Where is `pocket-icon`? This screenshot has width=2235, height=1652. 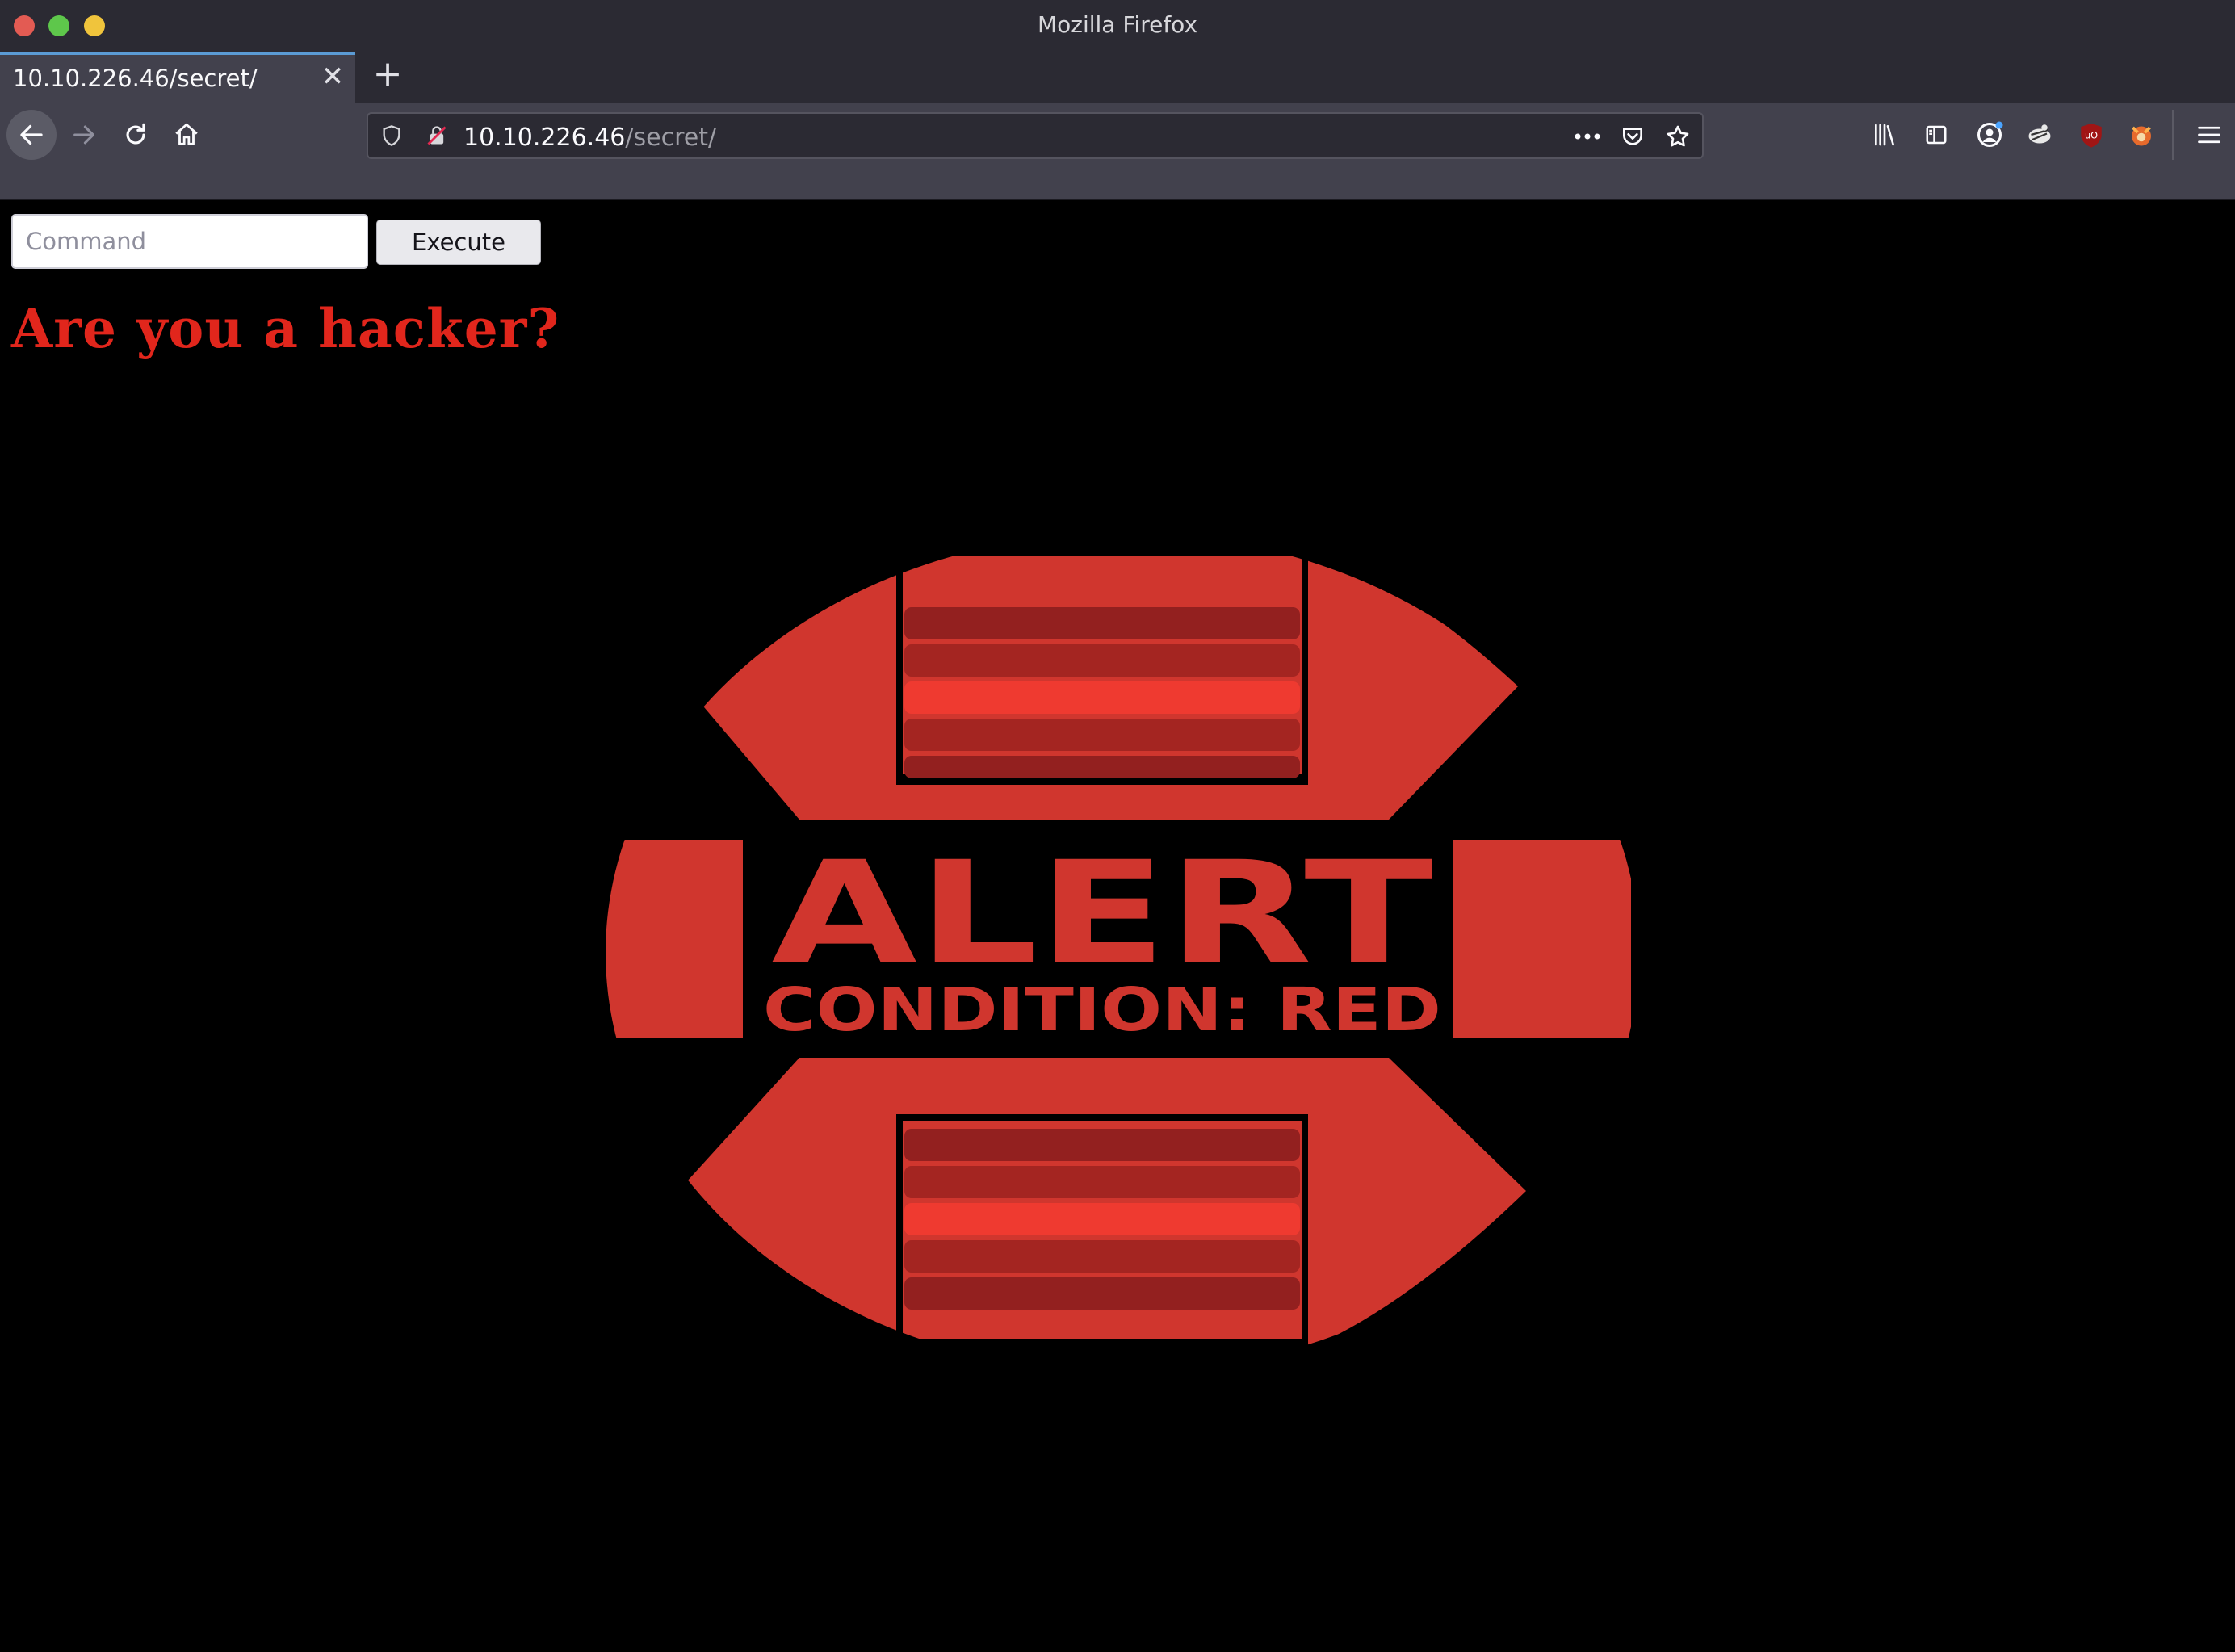 pocket-icon is located at coordinates (1632, 136).